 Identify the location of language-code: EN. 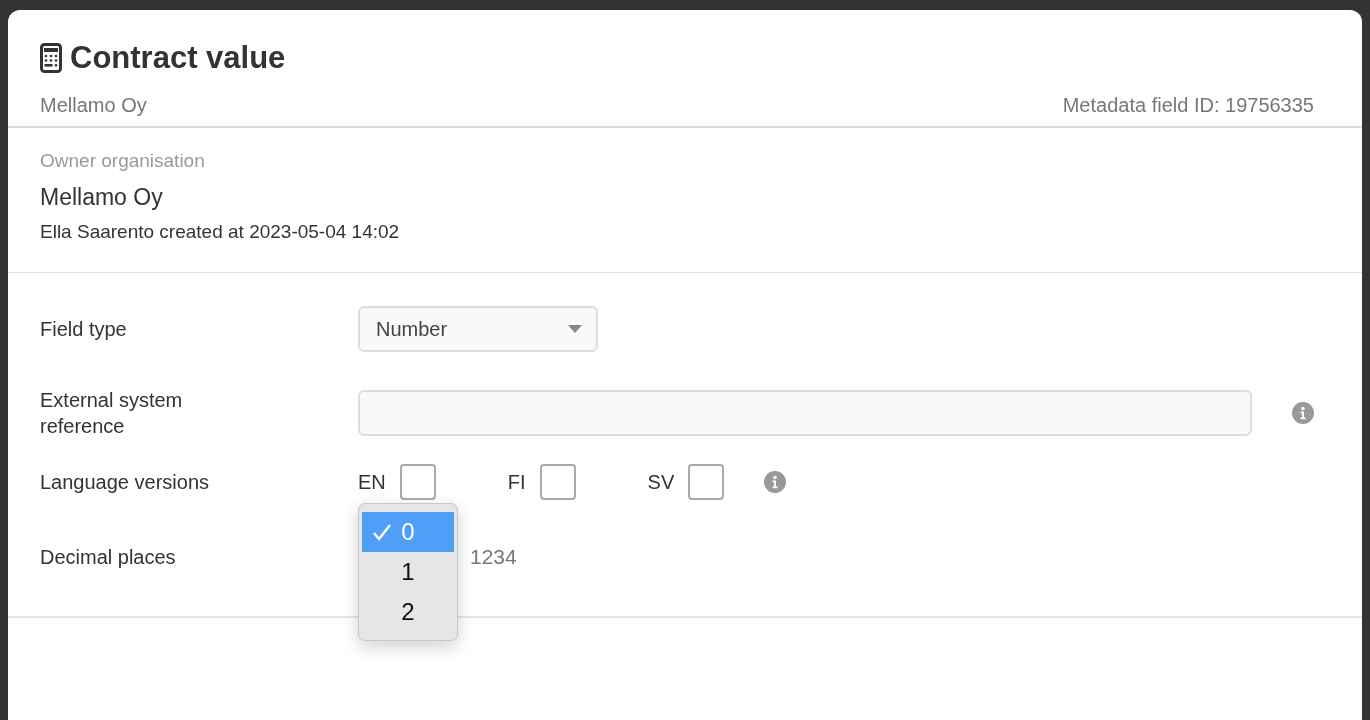
(372, 482).